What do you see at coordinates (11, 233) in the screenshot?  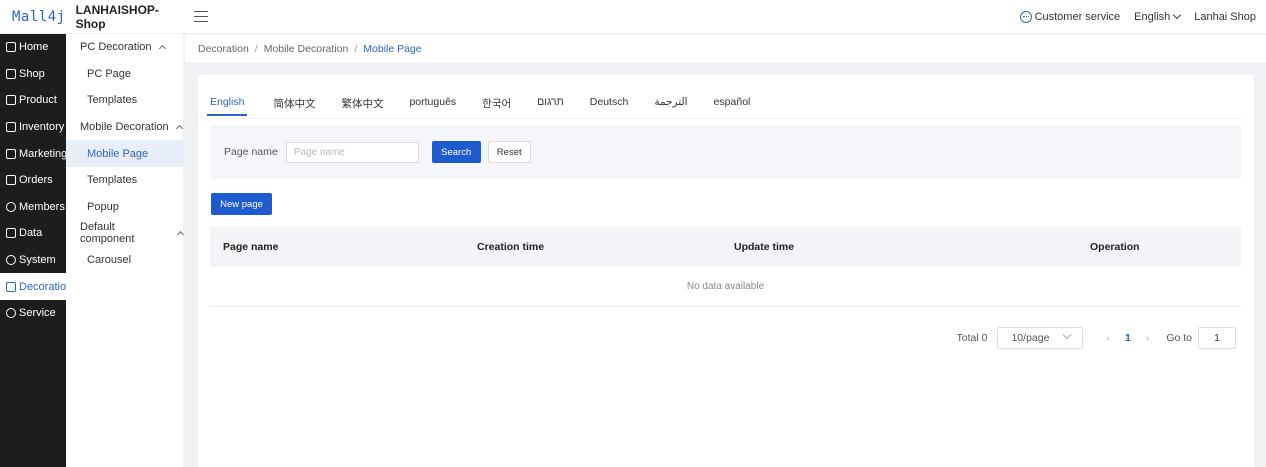 I see `data-icon` at bounding box center [11, 233].